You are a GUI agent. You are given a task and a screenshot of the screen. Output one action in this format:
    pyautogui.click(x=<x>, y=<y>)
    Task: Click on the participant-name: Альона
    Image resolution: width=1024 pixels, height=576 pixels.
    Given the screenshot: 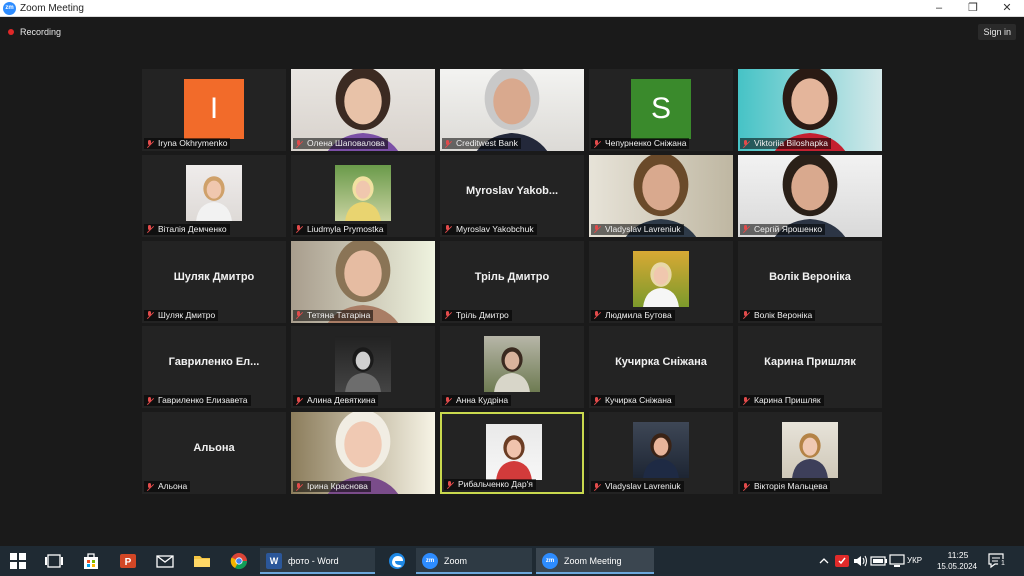 What is the action you would take?
    pyautogui.click(x=173, y=486)
    